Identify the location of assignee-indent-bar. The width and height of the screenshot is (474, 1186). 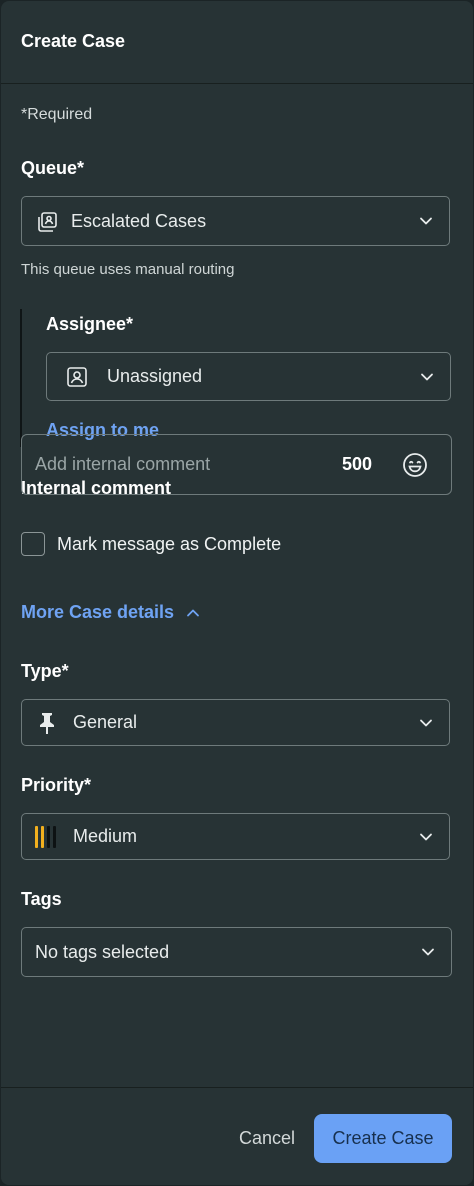
(21, 378).